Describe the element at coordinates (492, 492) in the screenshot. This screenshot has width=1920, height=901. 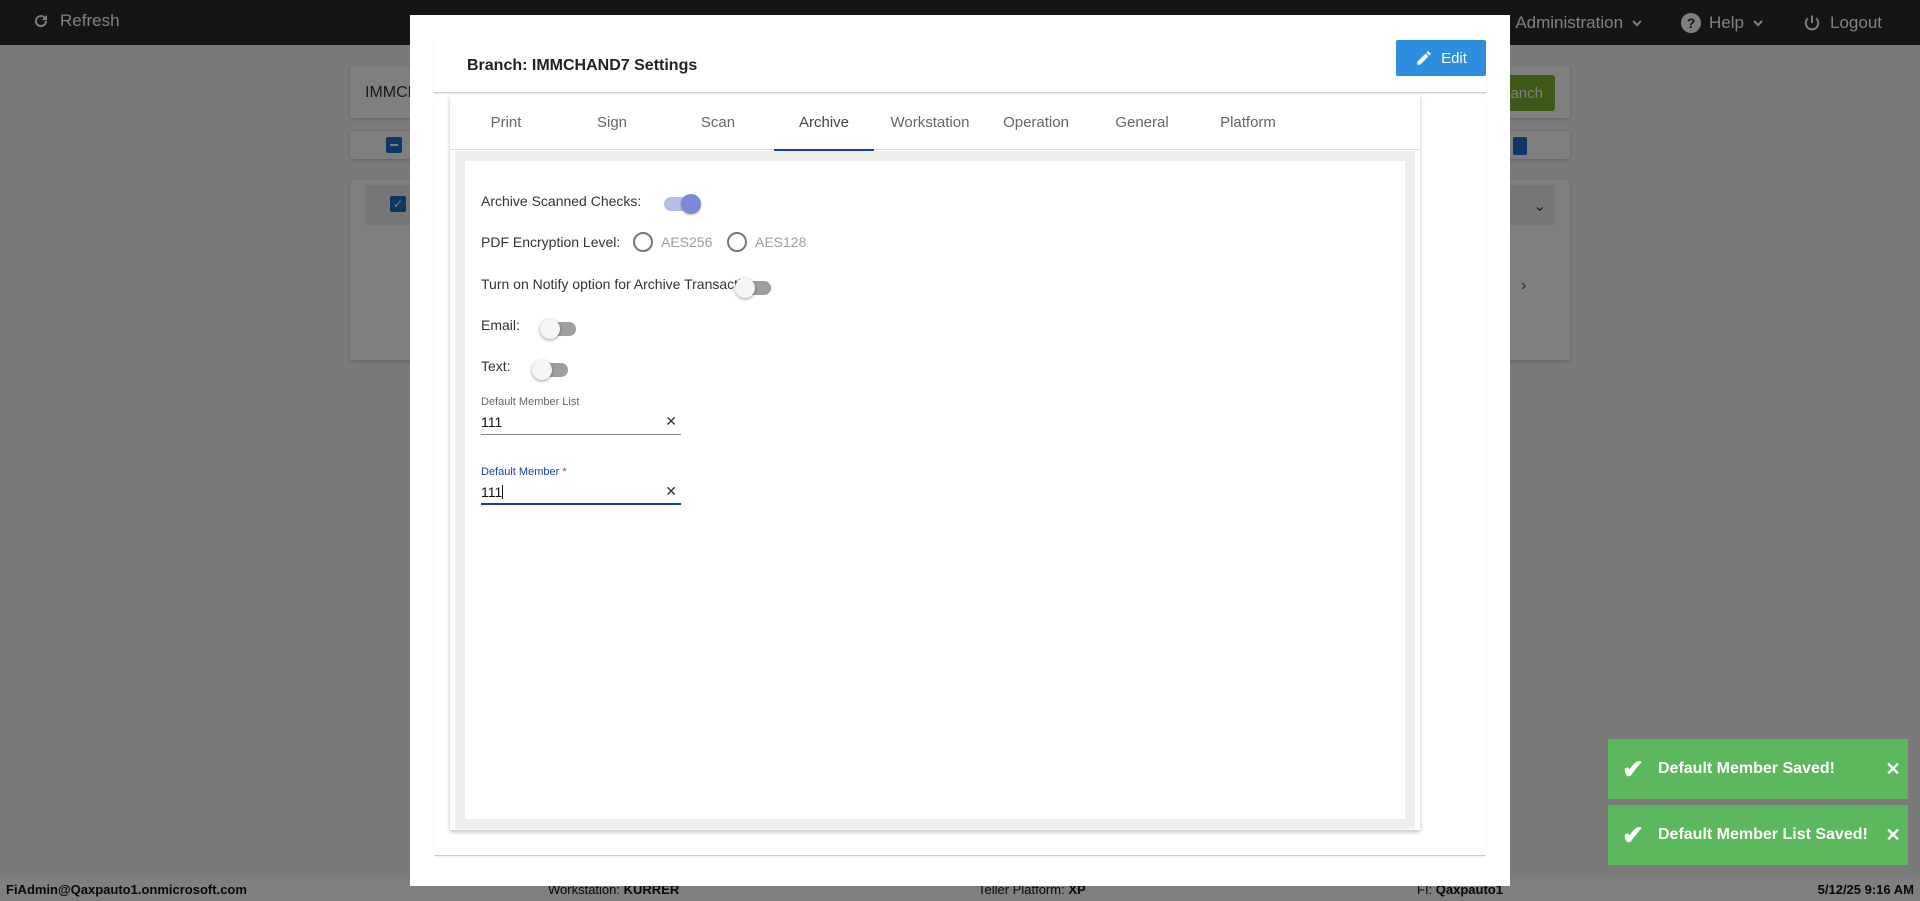
I see `default-member-value: 111` at that location.